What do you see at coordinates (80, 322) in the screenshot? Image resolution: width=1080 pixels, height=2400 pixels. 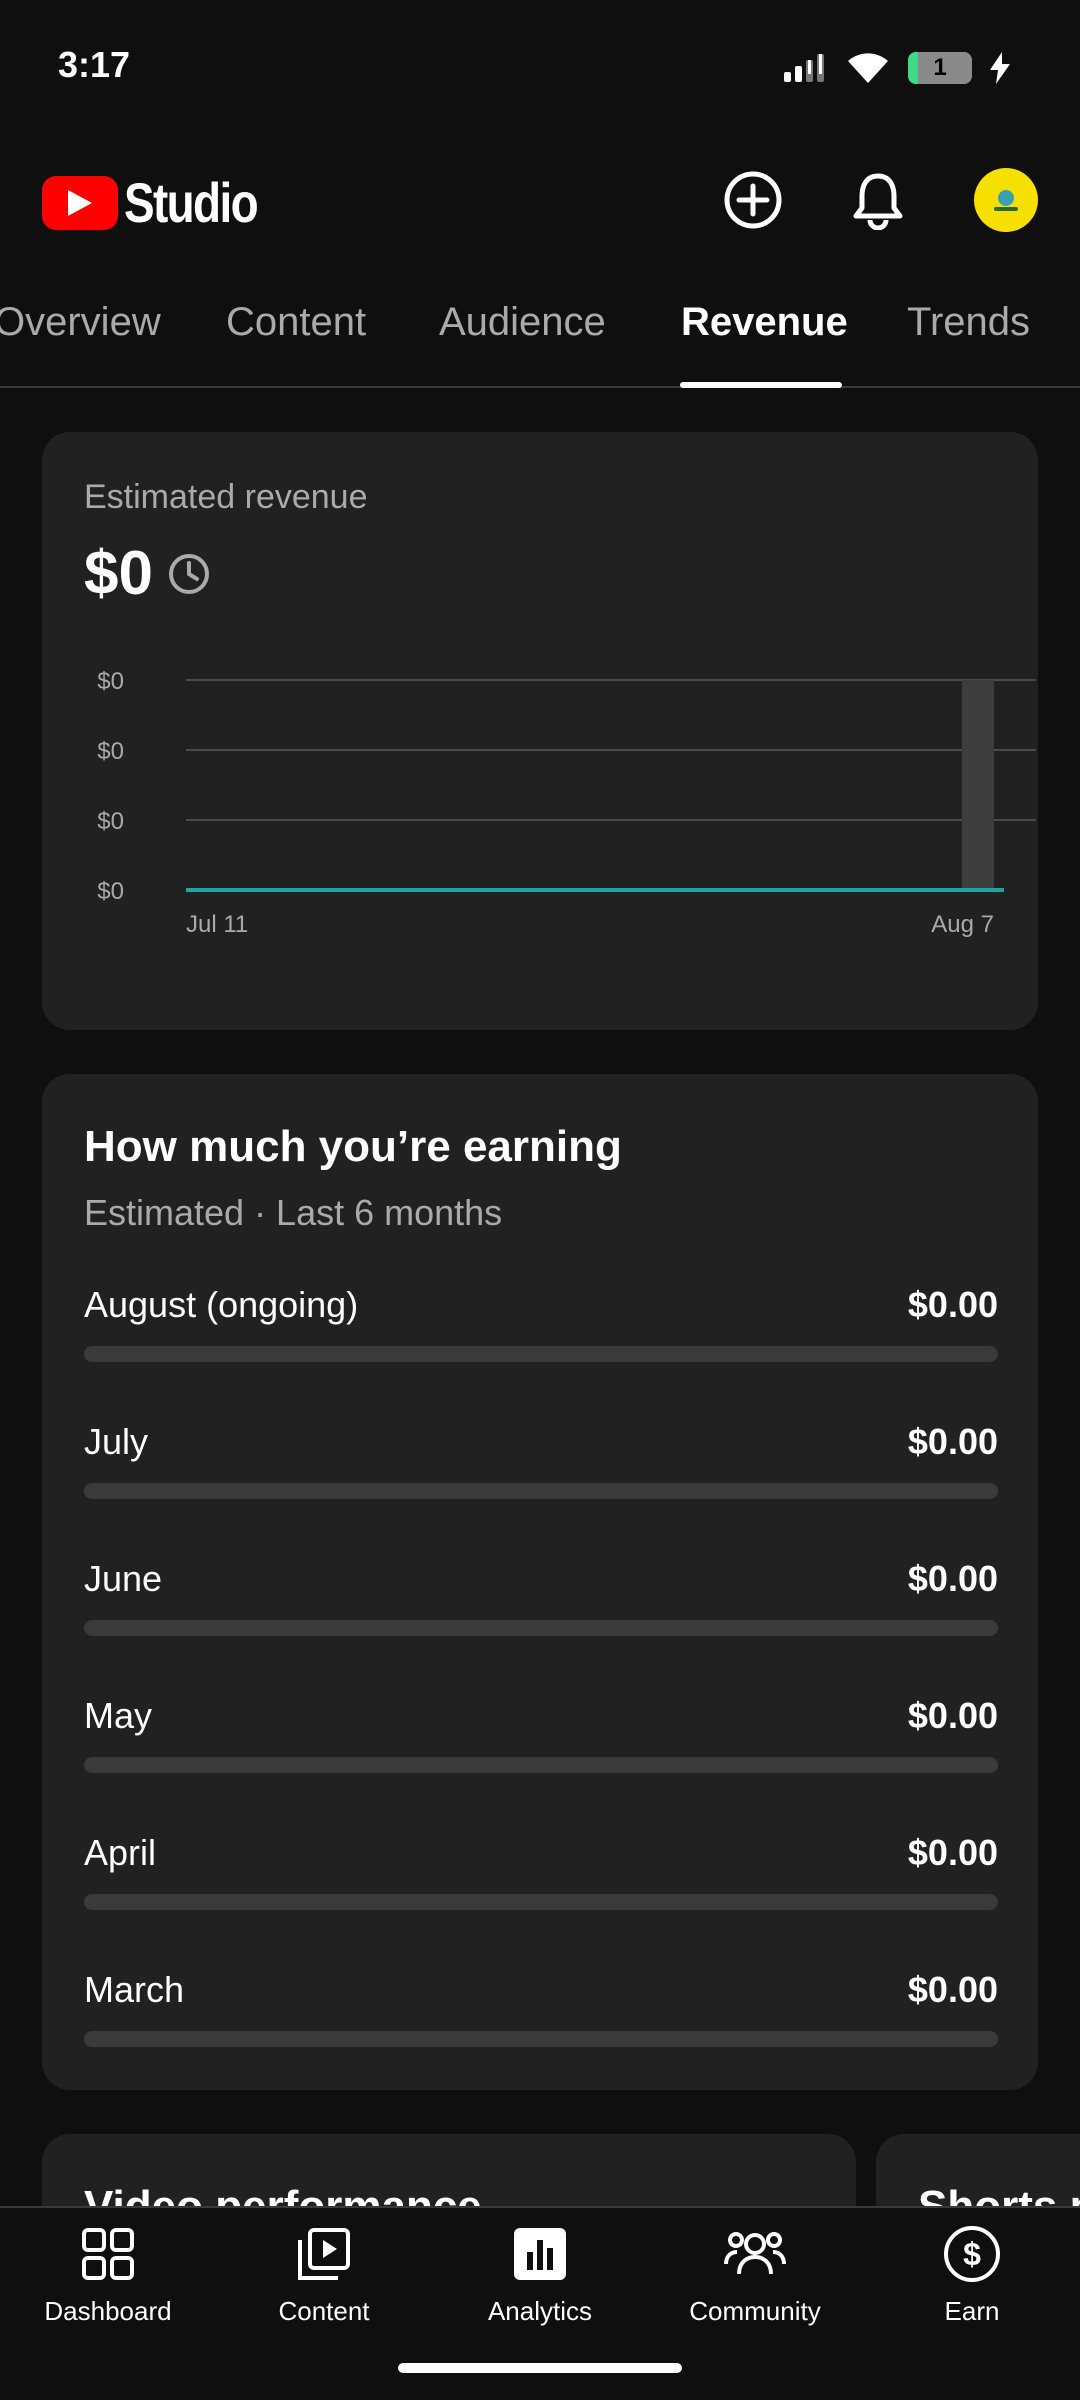 I see `tab-overview: Overview` at bounding box center [80, 322].